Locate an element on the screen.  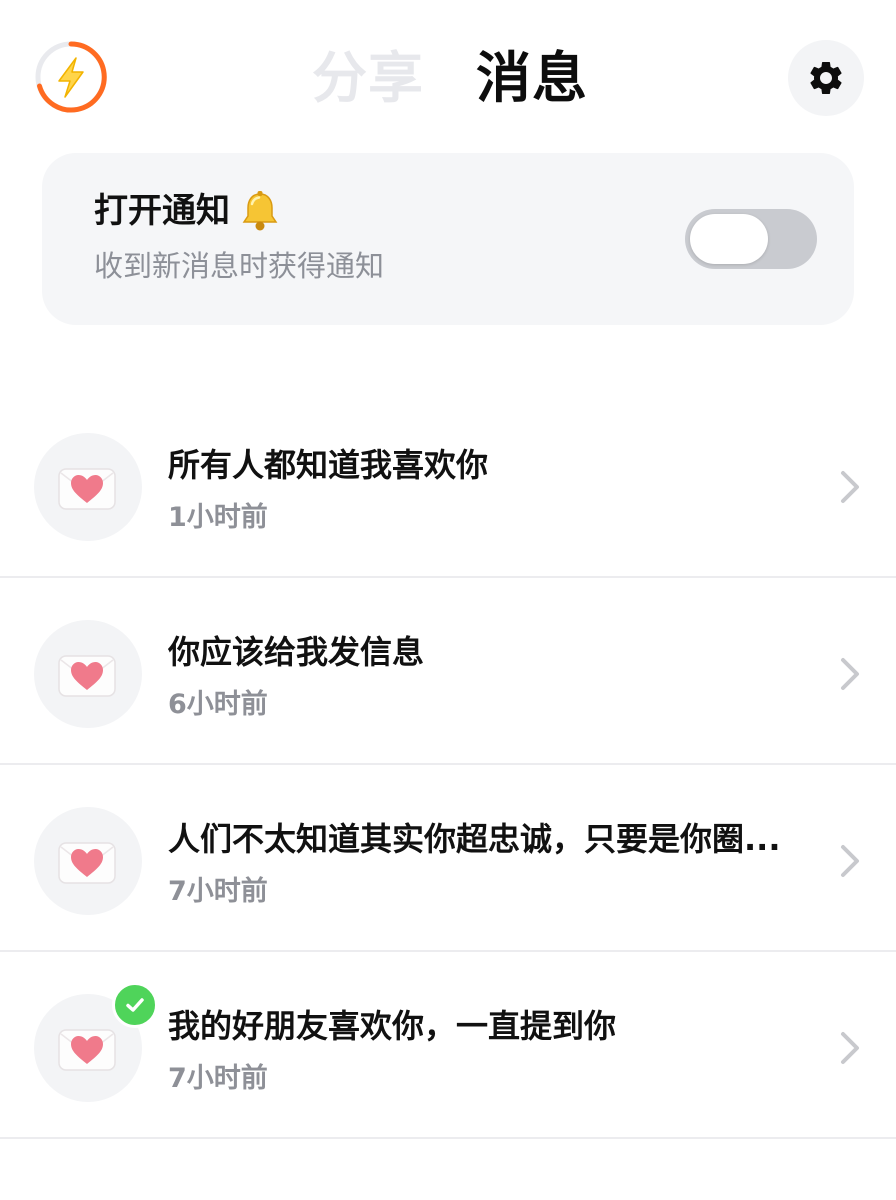
notification-title-row: 打开通知 is located at coordinates (188, 211).